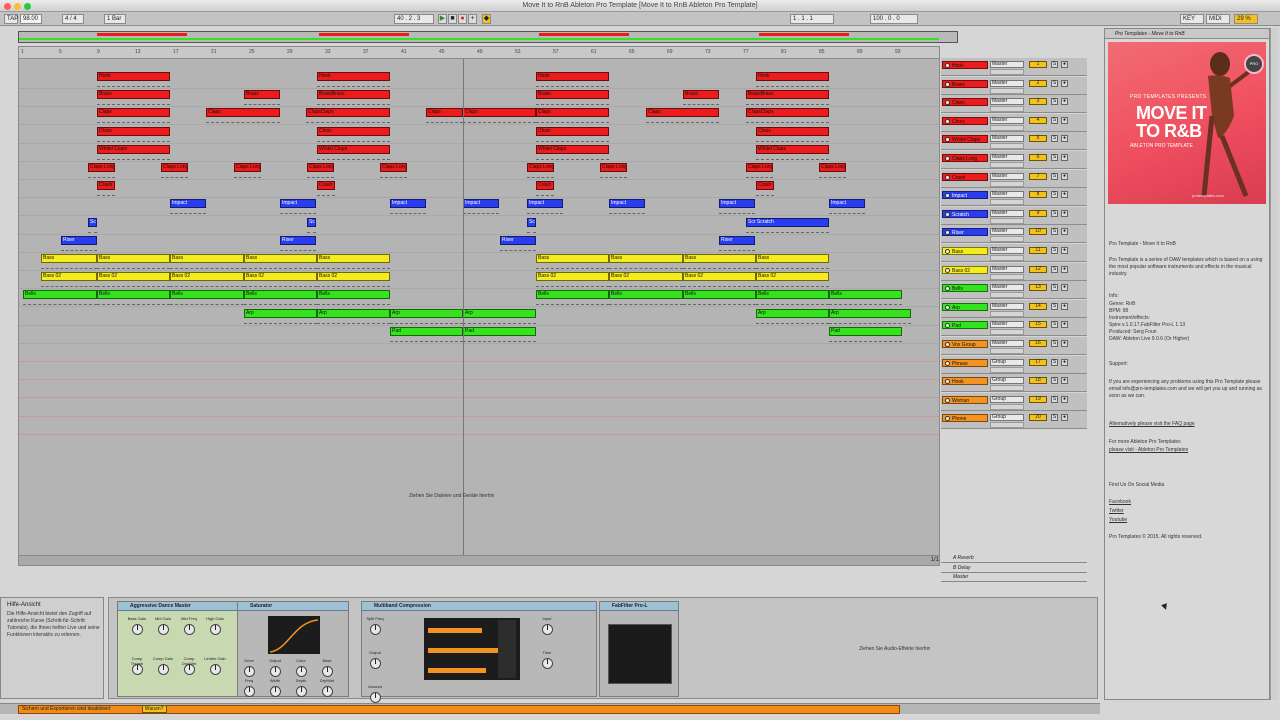 The width and height of the screenshot is (1280, 720). What do you see at coordinates (1007, 399) in the screenshot?
I see `output-routing-menu: Group` at bounding box center [1007, 399].